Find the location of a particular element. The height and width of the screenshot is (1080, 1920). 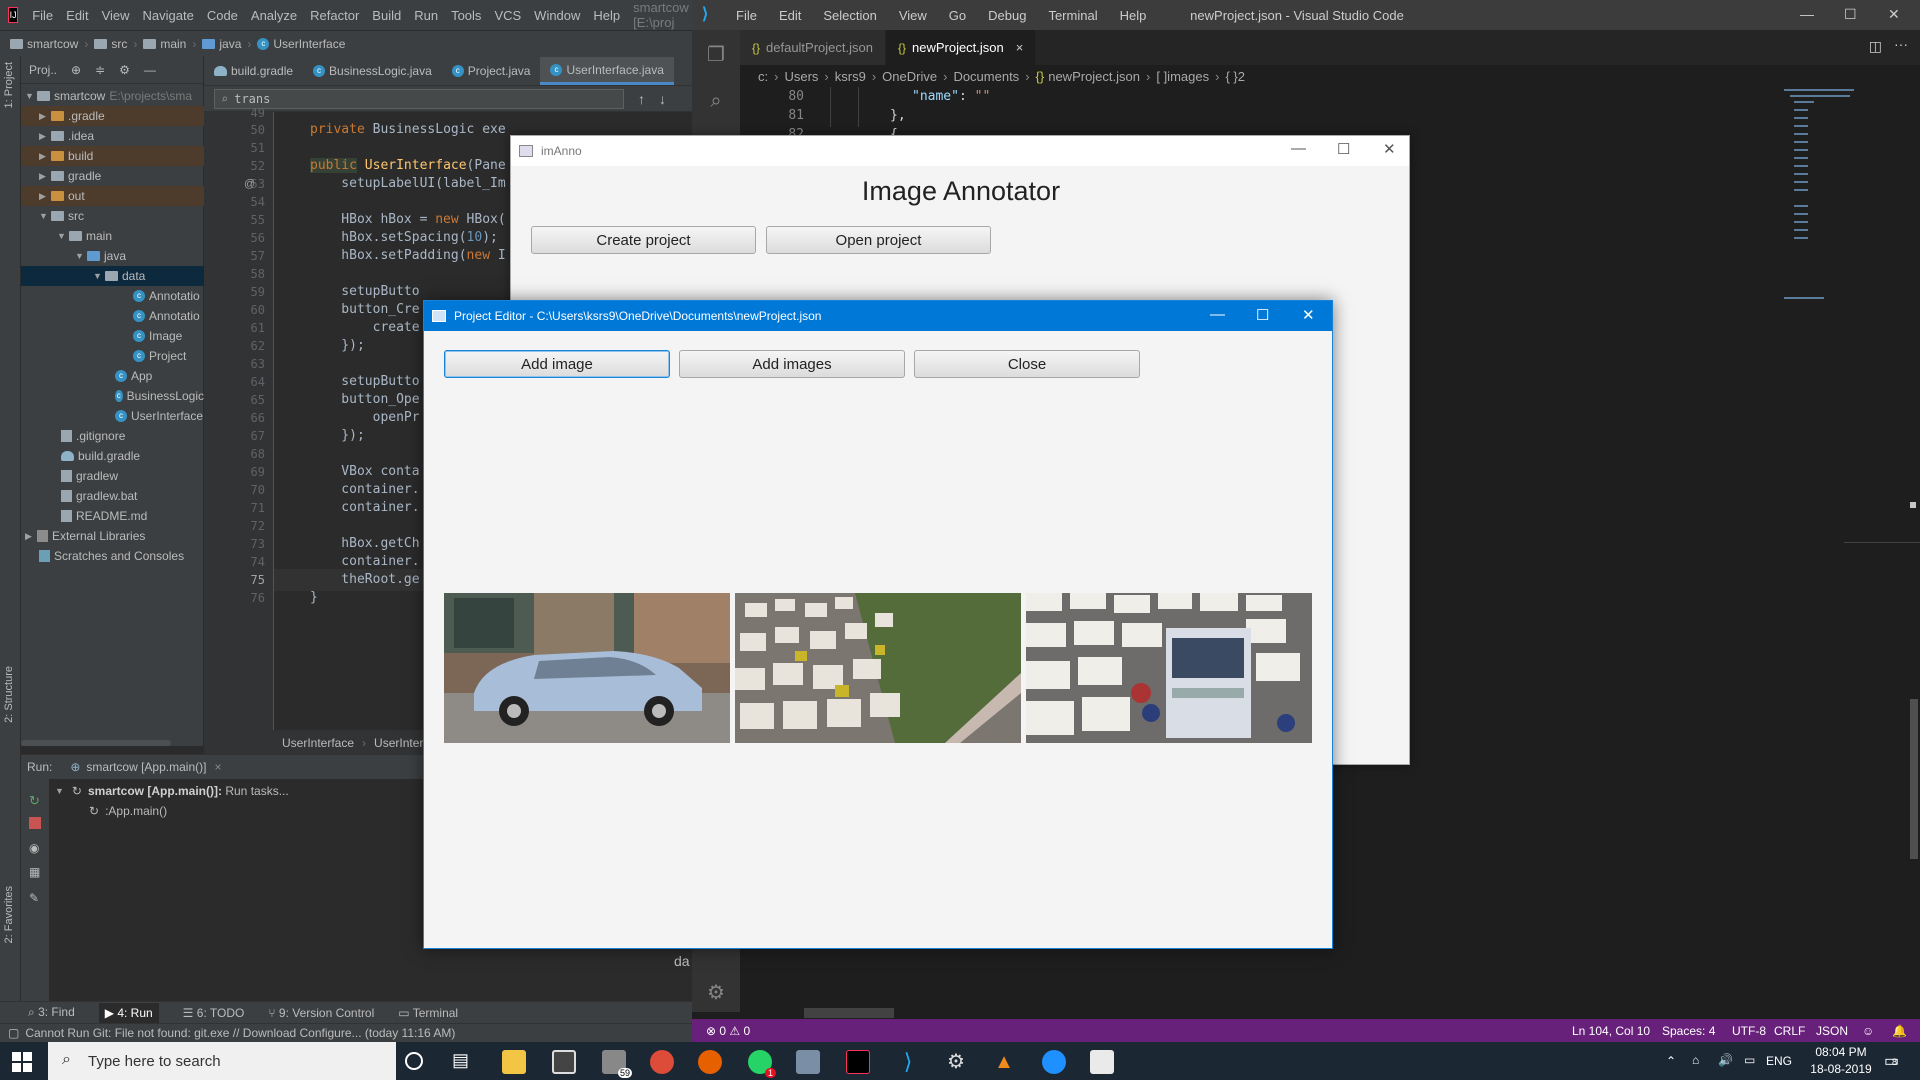

breadcrumb-users: Users is located at coordinates (801, 76).